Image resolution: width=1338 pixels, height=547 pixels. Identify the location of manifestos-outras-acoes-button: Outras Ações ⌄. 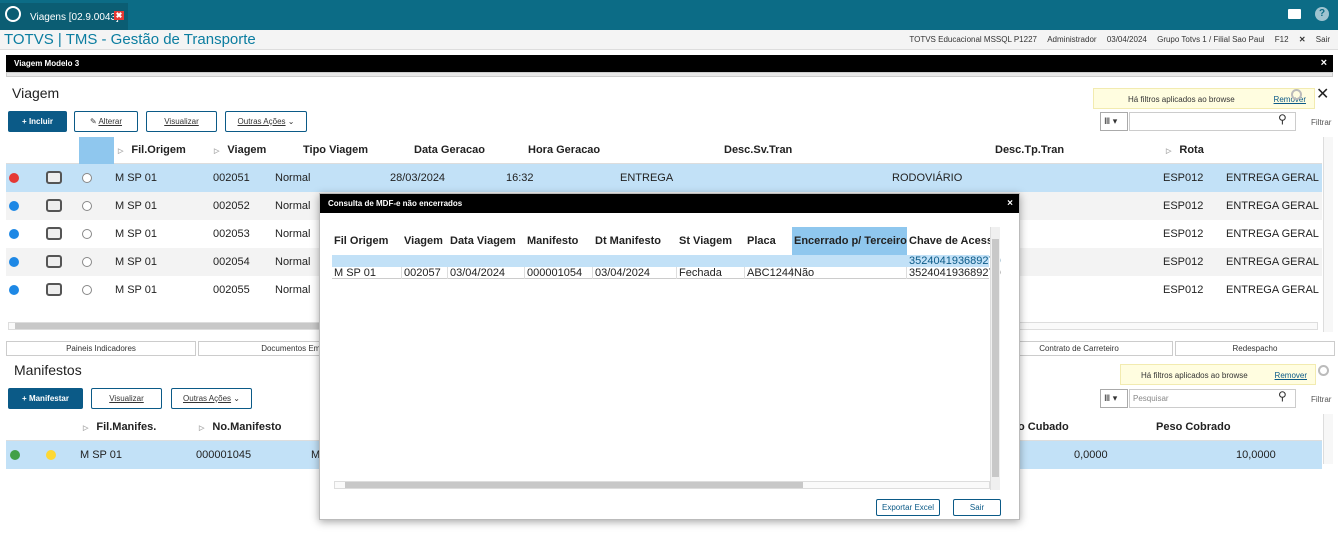
(211, 398).